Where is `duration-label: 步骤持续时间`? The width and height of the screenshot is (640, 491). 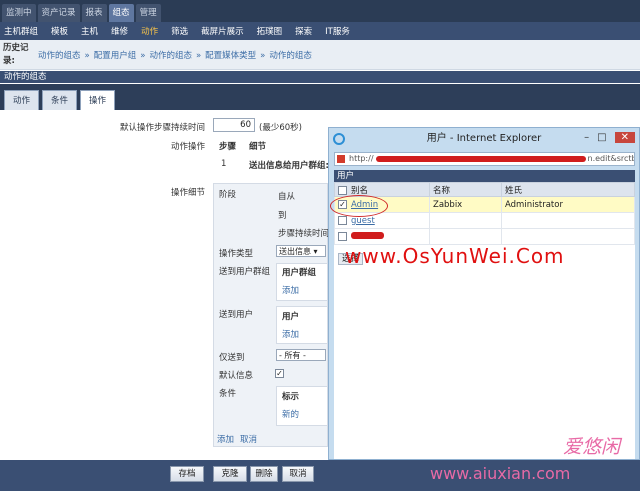 duration-label: 步骤持续时间 is located at coordinates (304, 234).